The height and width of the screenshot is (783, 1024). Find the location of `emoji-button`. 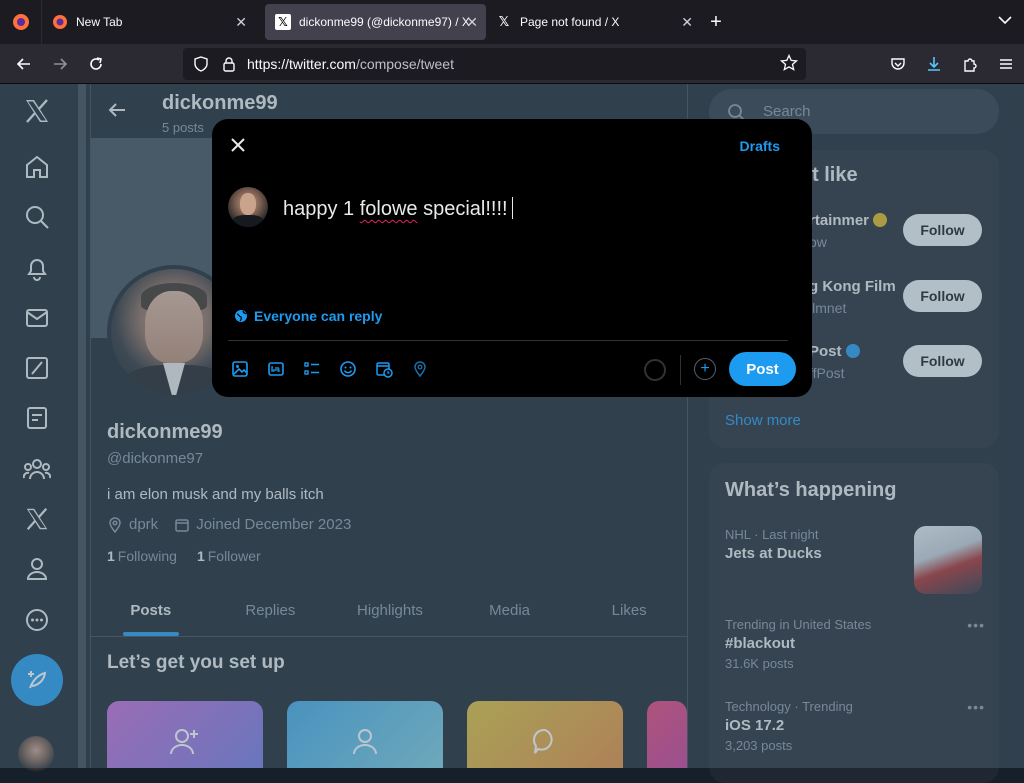

emoji-button is located at coordinates (348, 369).